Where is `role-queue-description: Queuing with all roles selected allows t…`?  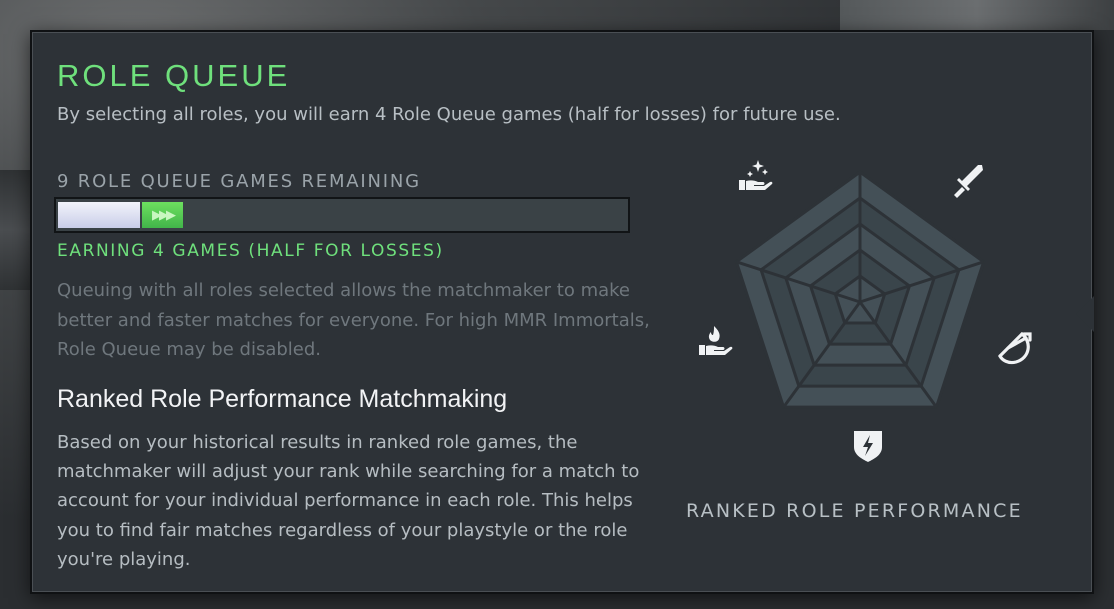 role-queue-description: Queuing with all roles selected allows t… is located at coordinates (353, 320).